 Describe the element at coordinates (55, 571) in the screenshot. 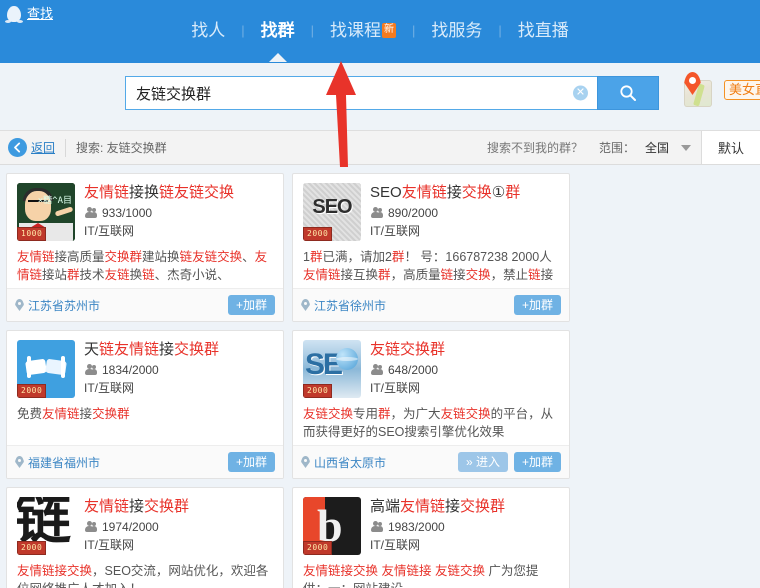

I see `group-description-seg: 友情链接交换` at that location.